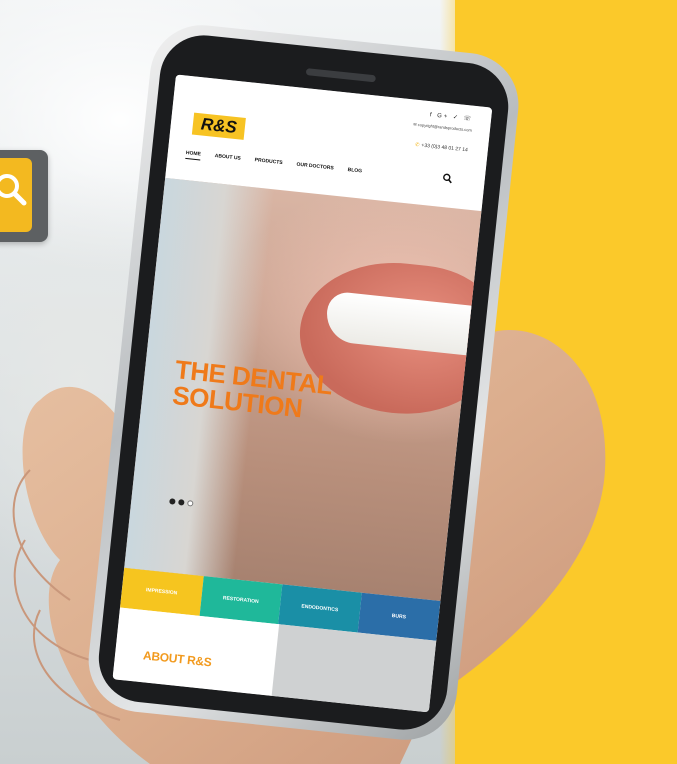 This screenshot has width=677, height=764. Describe the element at coordinates (417, 145) in the screenshot. I see `phone-icon: ✆` at that location.